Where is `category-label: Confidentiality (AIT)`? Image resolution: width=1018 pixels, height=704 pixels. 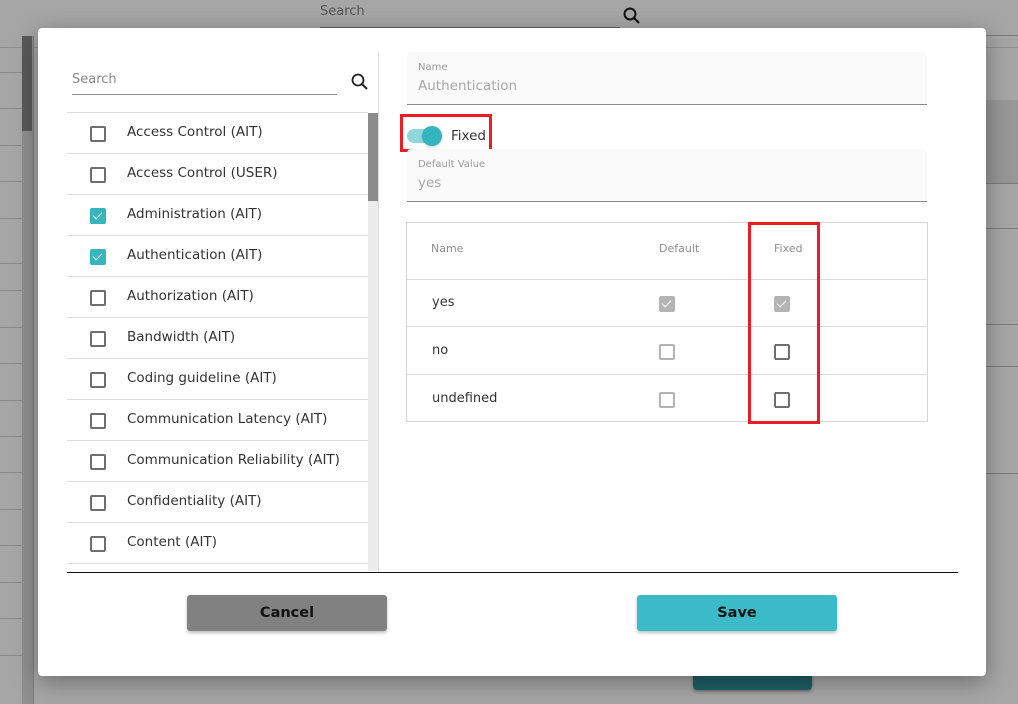 category-label: Confidentiality (AIT) is located at coordinates (194, 501).